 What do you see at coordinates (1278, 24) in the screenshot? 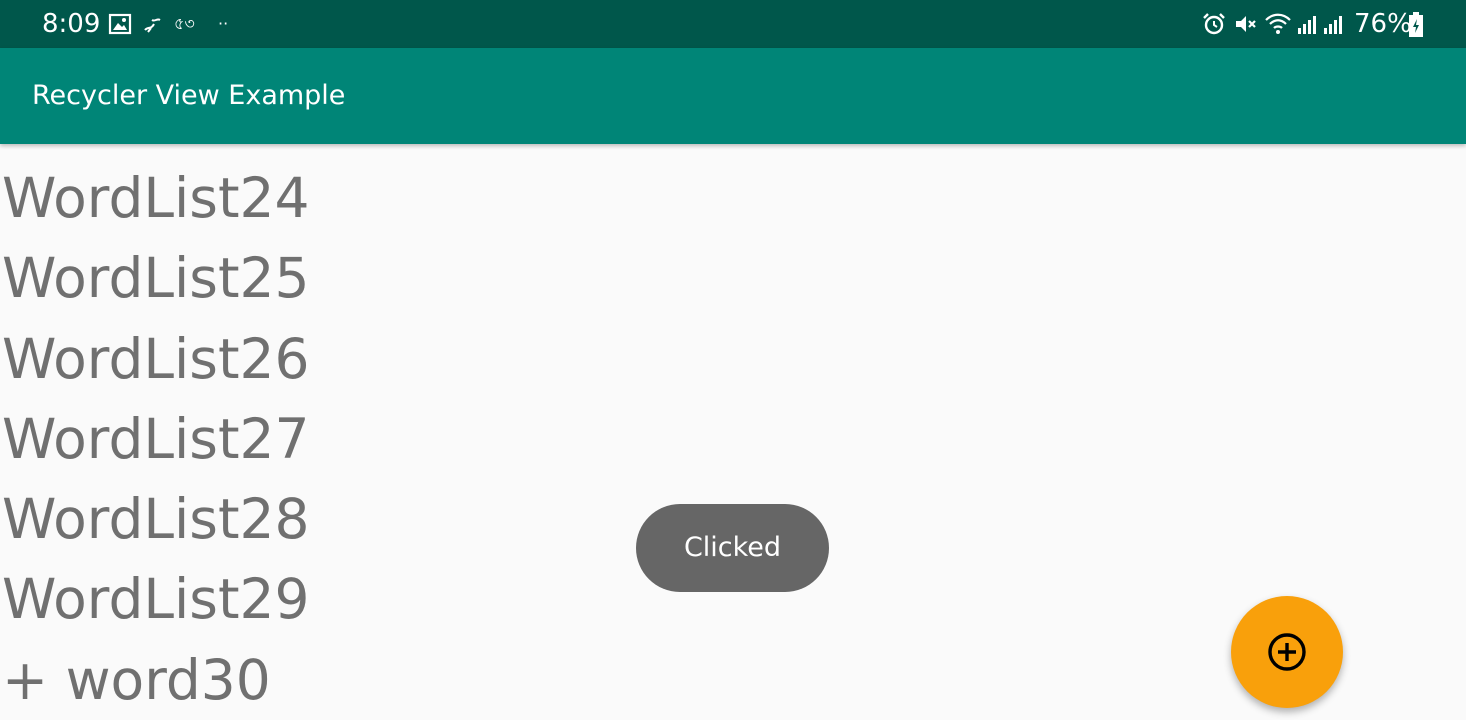
I see `wifi-icon` at bounding box center [1278, 24].